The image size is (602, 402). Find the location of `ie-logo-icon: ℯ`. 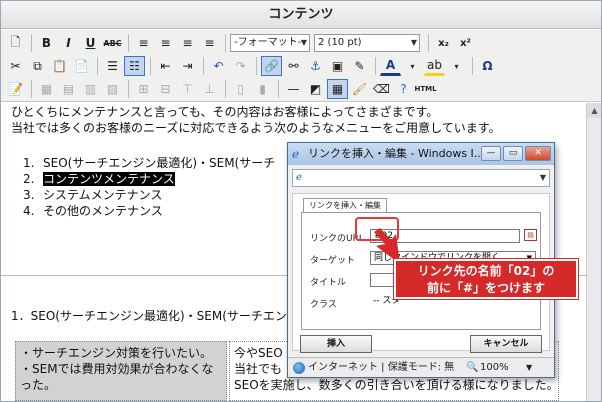

ie-logo-icon: ℯ is located at coordinates (296, 154).